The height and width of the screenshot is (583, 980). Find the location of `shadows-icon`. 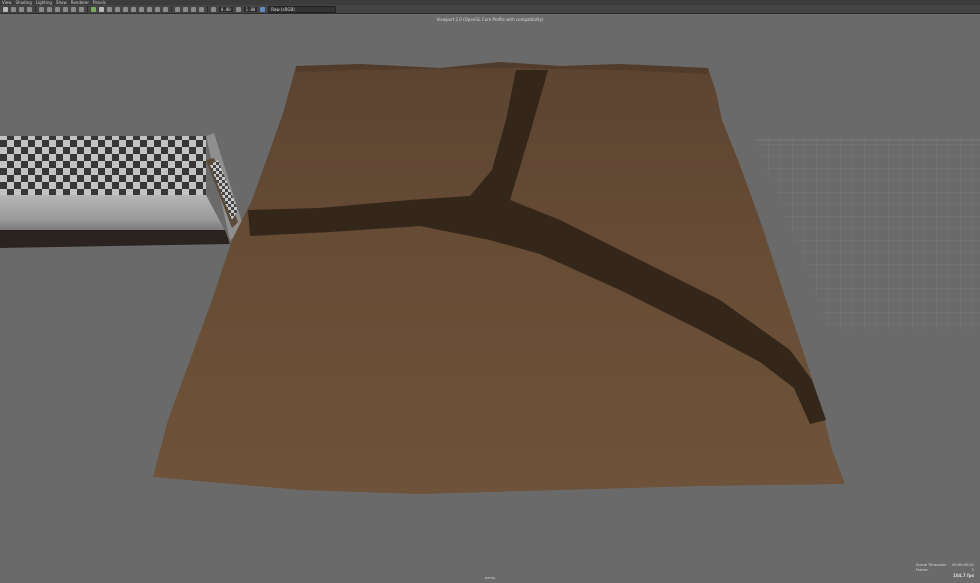

shadows-icon is located at coordinates (133, 9).